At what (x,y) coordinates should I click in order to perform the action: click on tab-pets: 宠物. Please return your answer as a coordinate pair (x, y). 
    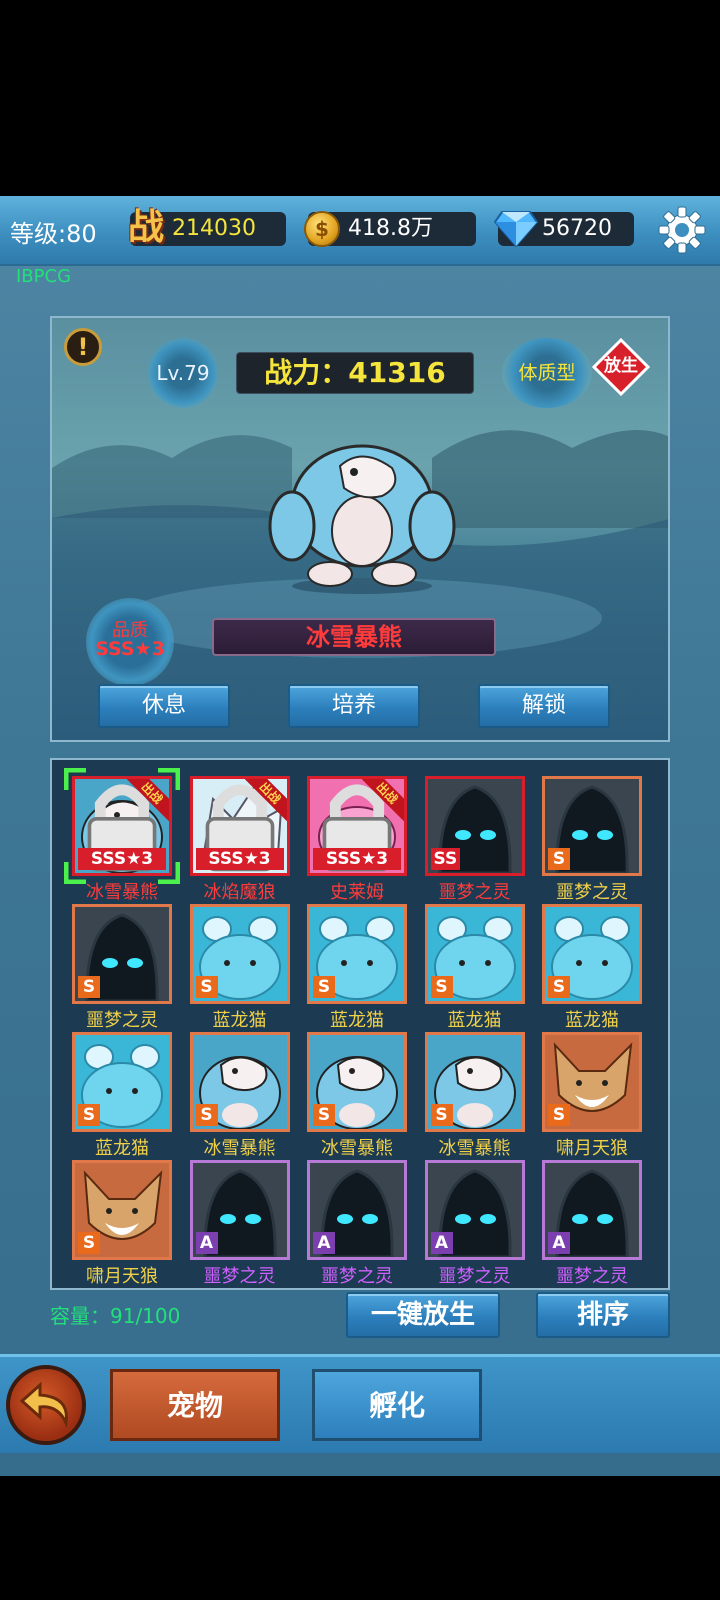
    Looking at the image, I should click on (195, 1405).